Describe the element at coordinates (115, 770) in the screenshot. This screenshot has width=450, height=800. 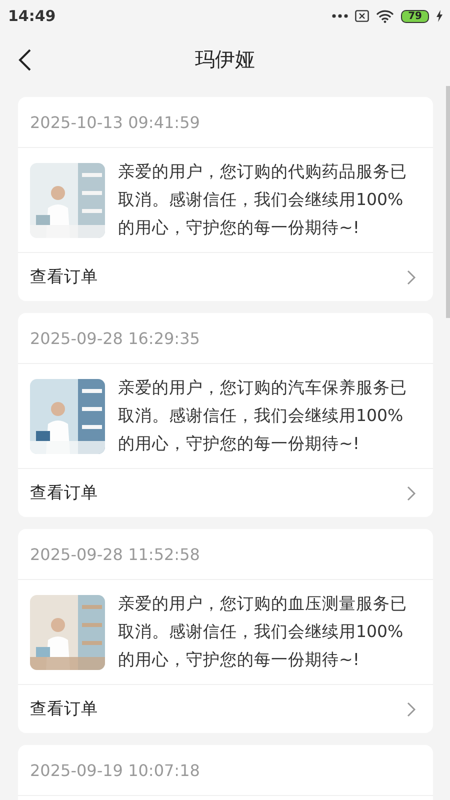
I see `order-time: 2025-09-19 10:07:18` at that location.